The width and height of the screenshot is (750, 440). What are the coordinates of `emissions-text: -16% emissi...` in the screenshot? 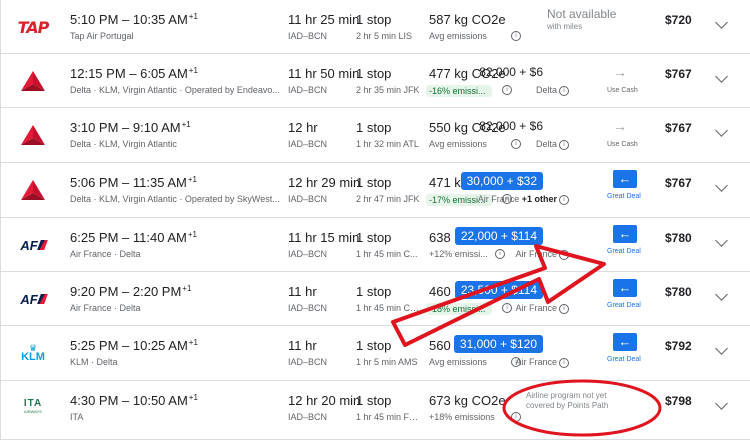 It's located at (457, 91).